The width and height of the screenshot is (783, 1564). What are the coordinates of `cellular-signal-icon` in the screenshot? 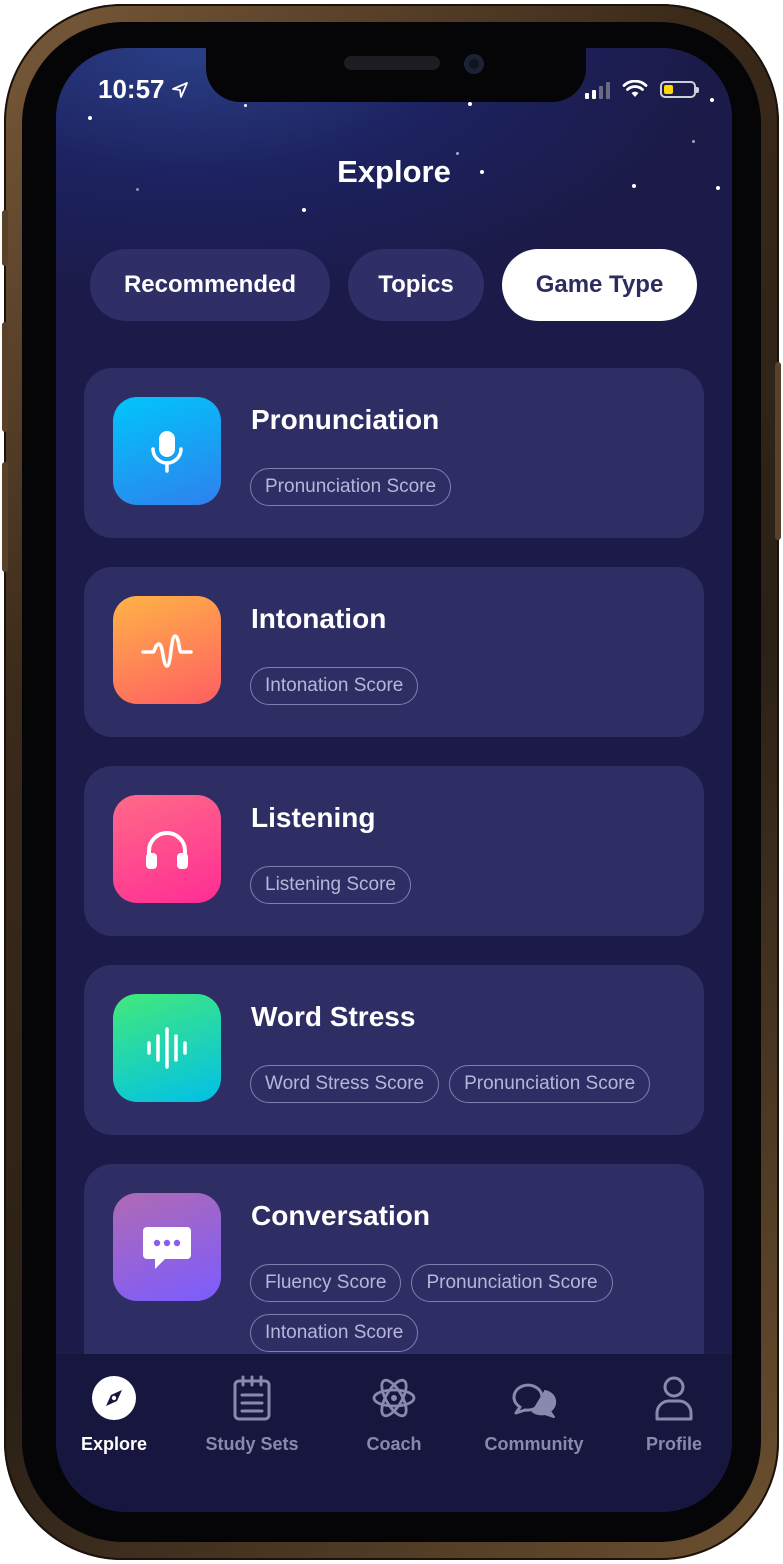 It's located at (597, 90).